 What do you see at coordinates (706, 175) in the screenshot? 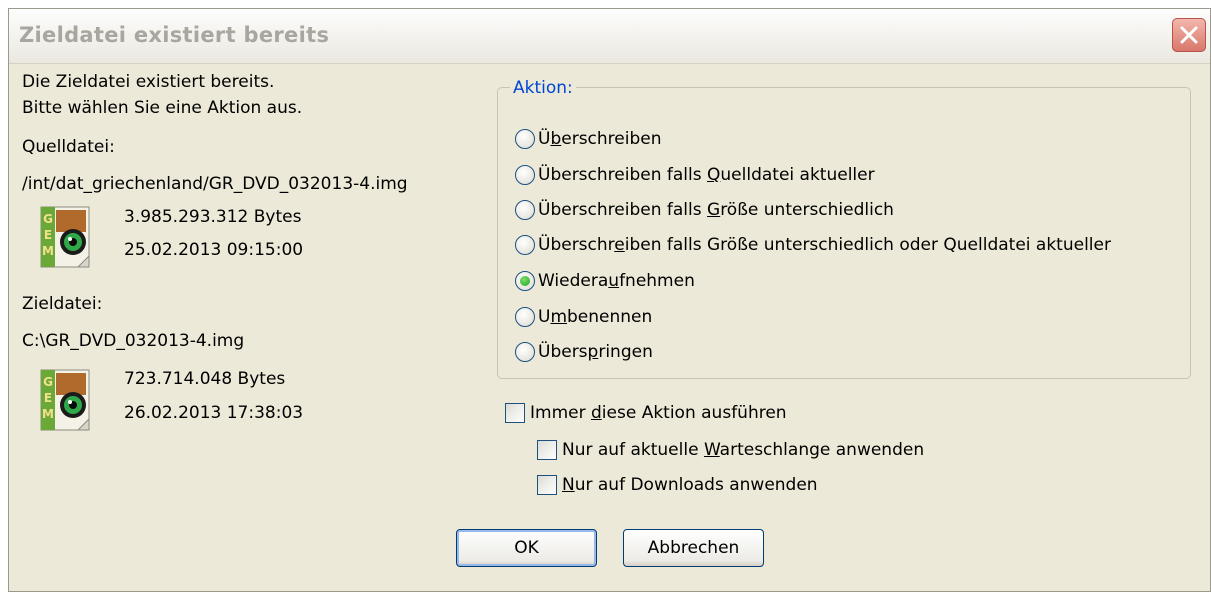
I see `radio-label: Überschreiben falls Quelldatei aktueller` at bounding box center [706, 175].